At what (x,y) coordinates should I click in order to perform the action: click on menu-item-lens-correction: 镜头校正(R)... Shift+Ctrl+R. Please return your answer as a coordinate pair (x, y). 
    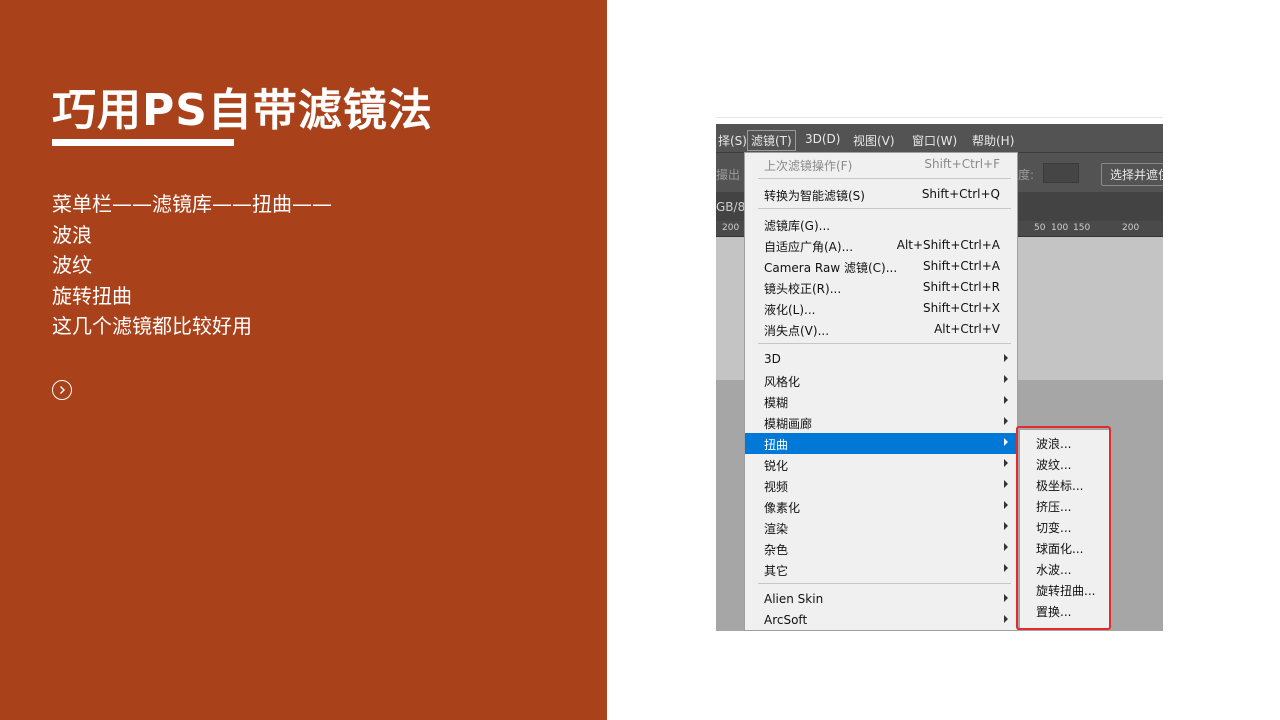
    Looking at the image, I should click on (881, 287).